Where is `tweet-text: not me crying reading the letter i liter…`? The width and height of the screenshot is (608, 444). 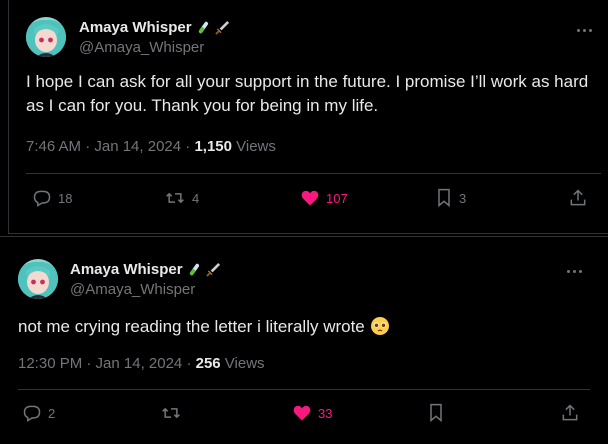 tweet-text: not me crying reading the letter i liter… is located at coordinates (305, 327).